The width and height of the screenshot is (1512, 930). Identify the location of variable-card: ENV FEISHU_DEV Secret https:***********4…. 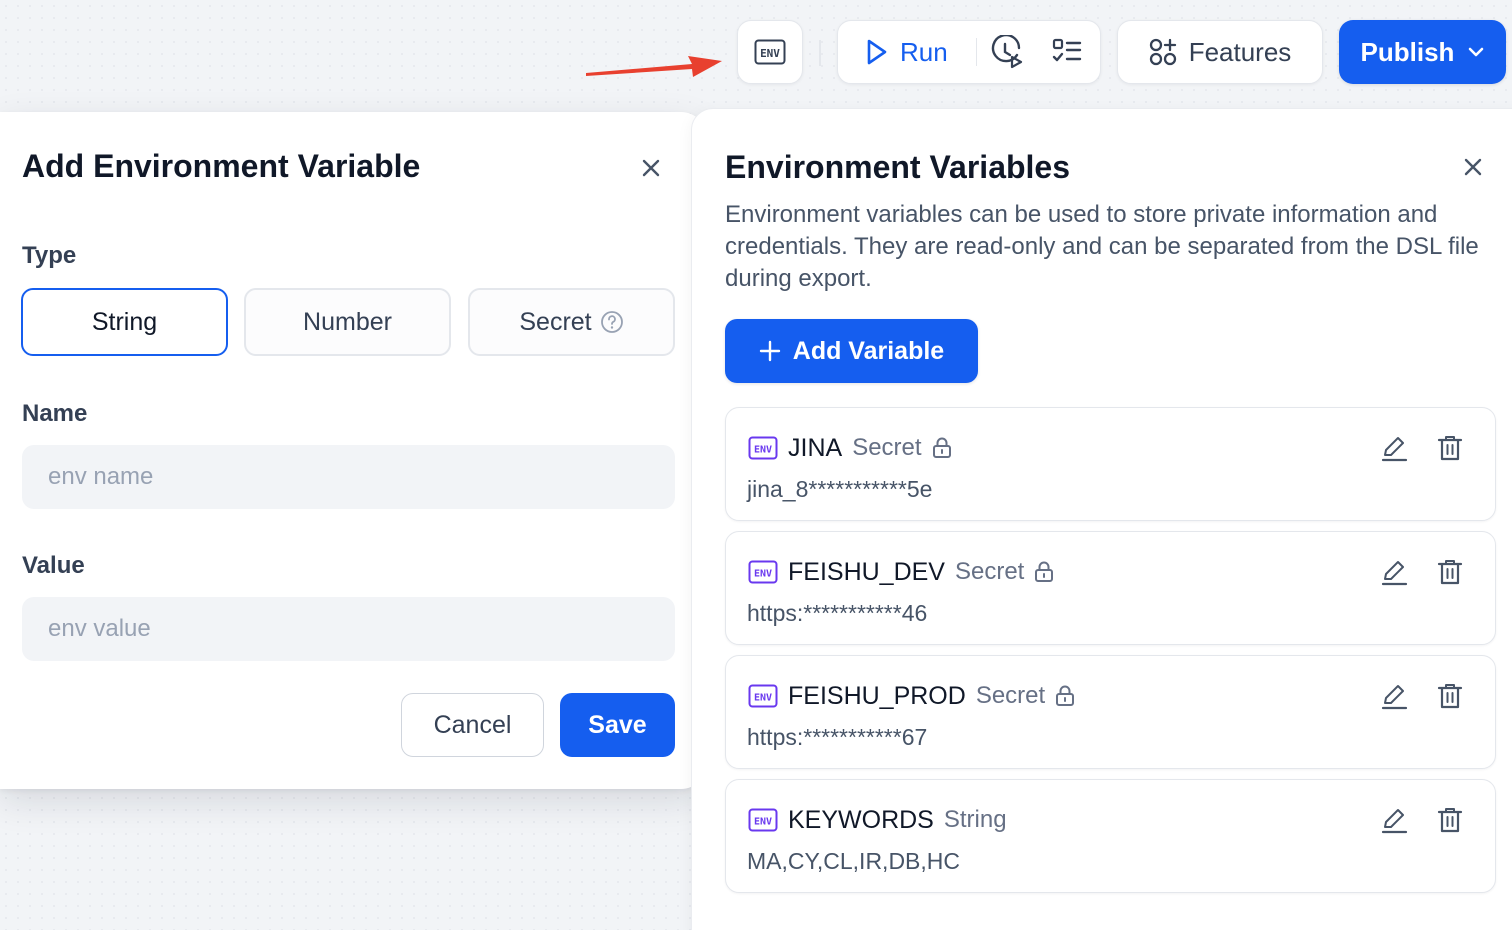
(1110, 588).